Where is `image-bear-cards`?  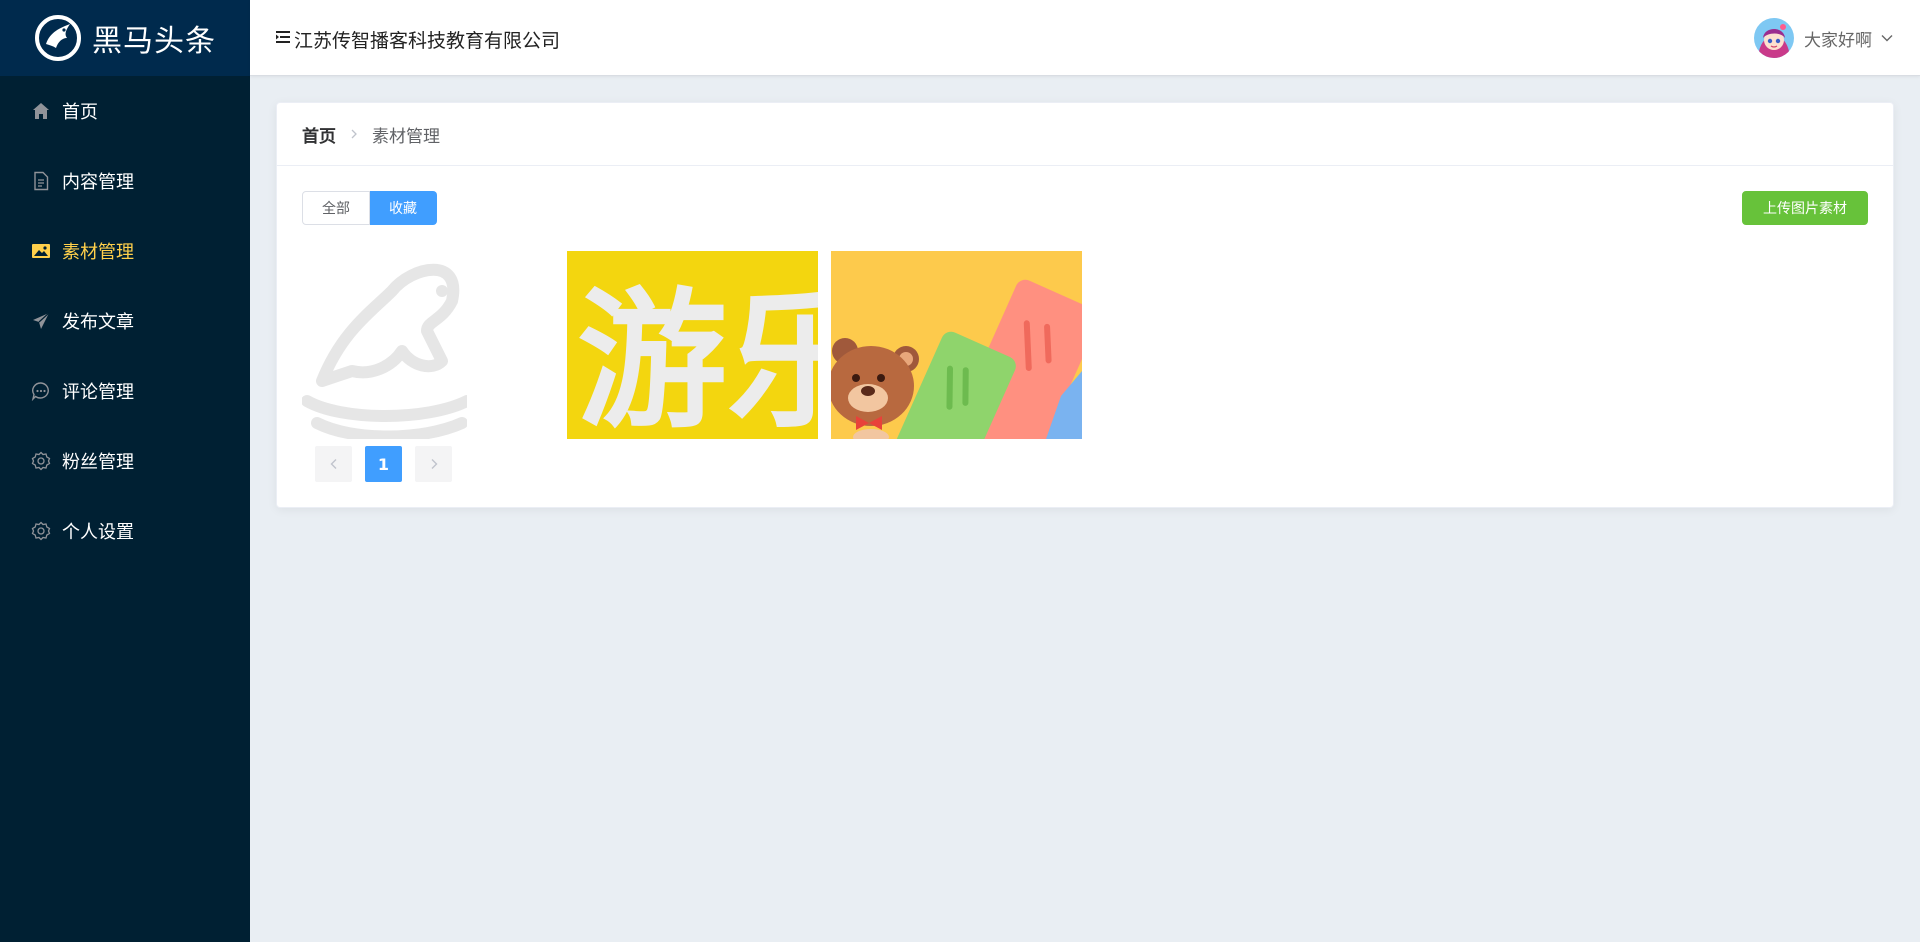 image-bear-cards is located at coordinates (956, 345).